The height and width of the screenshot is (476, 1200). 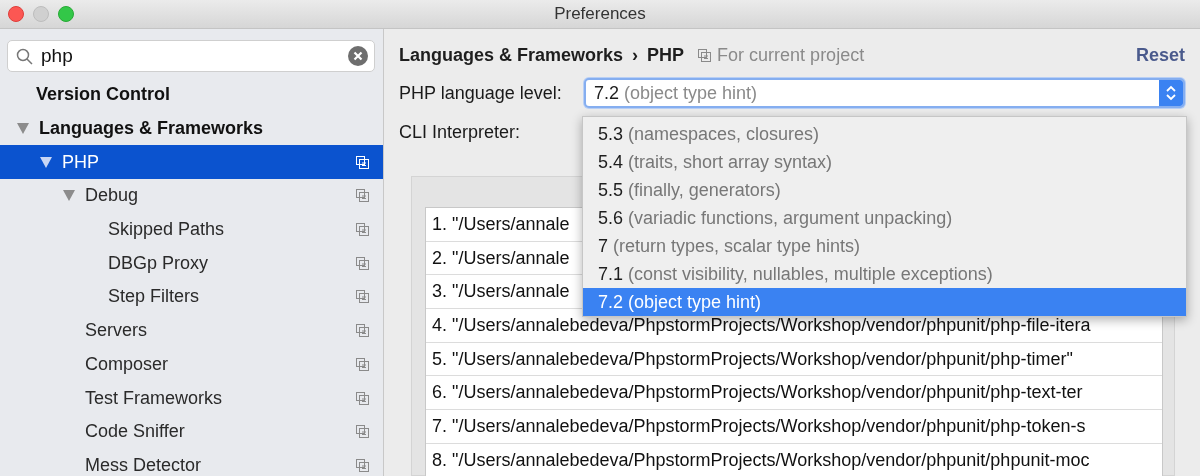 What do you see at coordinates (41, 14) in the screenshot?
I see `minimize-button` at bounding box center [41, 14].